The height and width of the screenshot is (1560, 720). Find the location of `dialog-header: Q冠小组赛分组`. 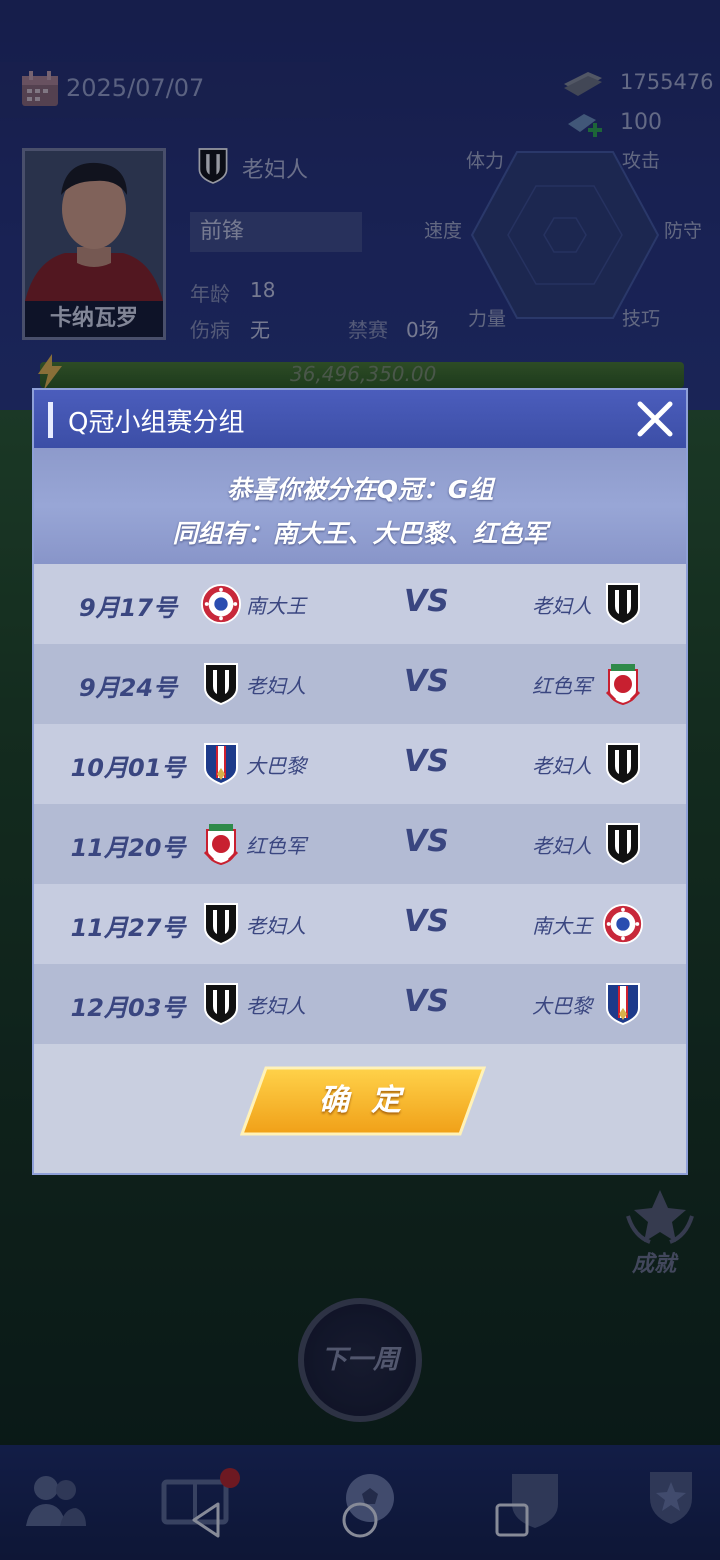

dialog-header: Q冠小组赛分组 is located at coordinates (360, 419).